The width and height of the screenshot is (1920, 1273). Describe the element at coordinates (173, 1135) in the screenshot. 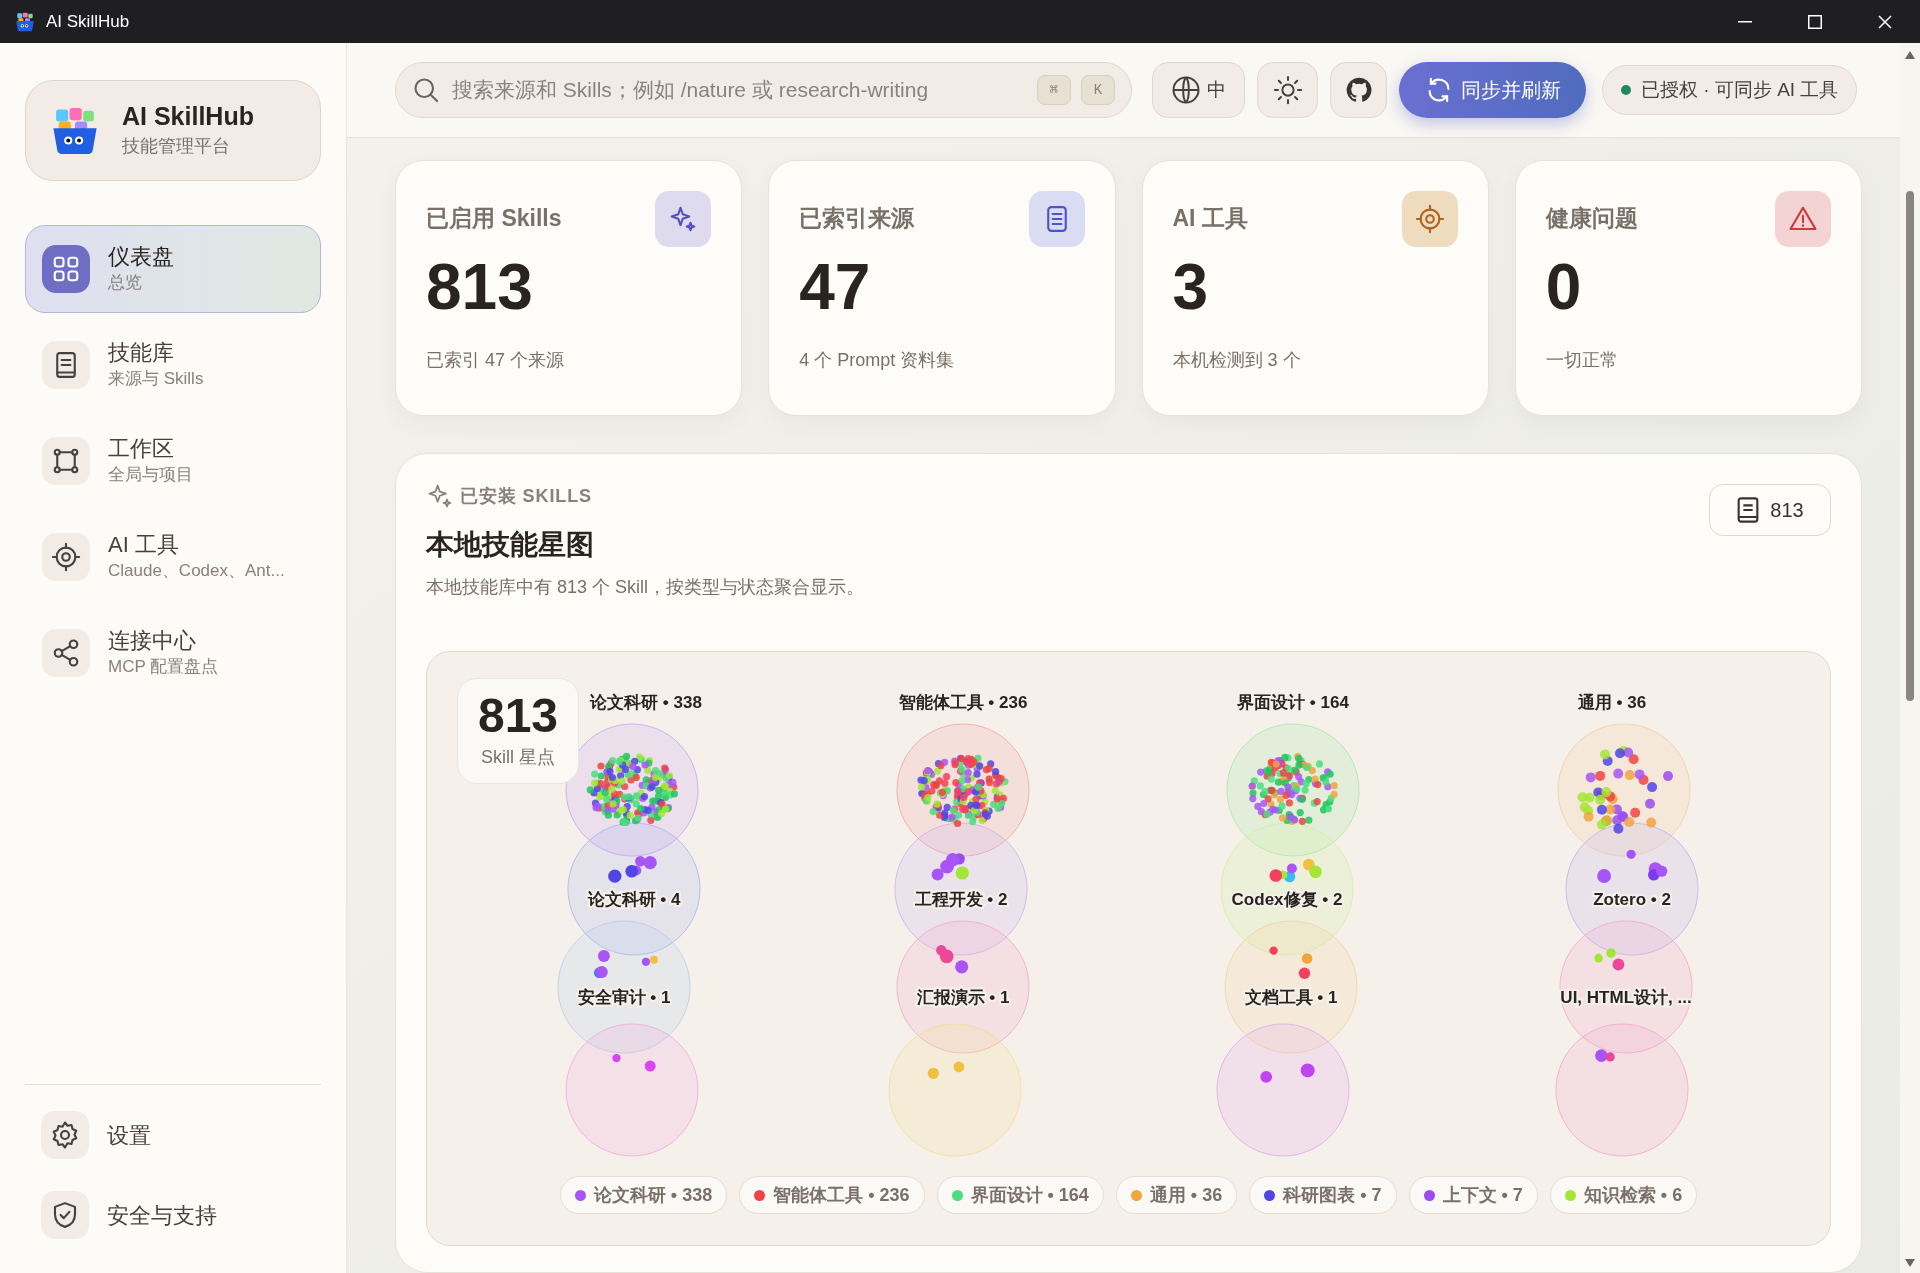

I see `nav-item: 设置` at that location.